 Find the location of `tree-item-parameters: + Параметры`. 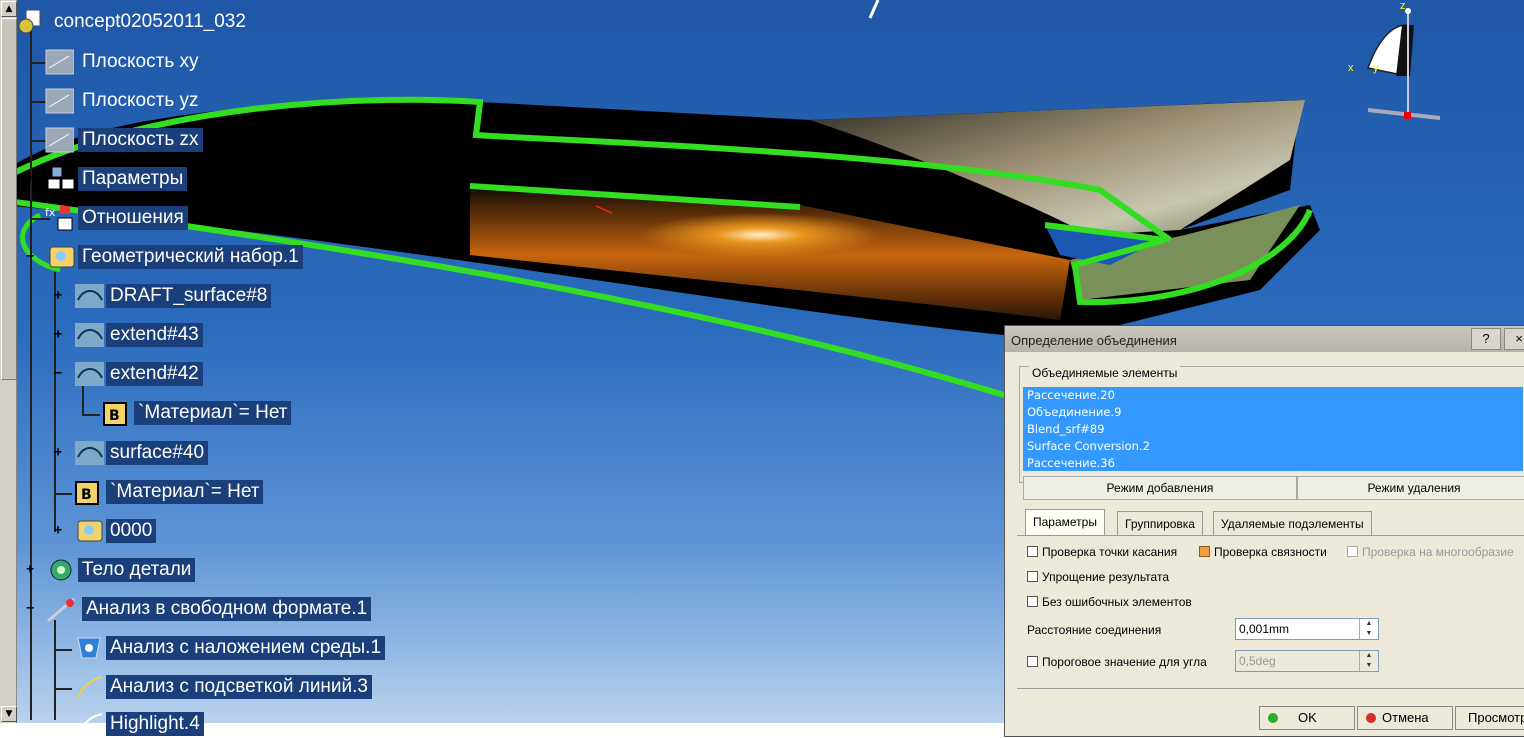

tree-item-parameters: + Параметры is located at coordinates (116, 179).